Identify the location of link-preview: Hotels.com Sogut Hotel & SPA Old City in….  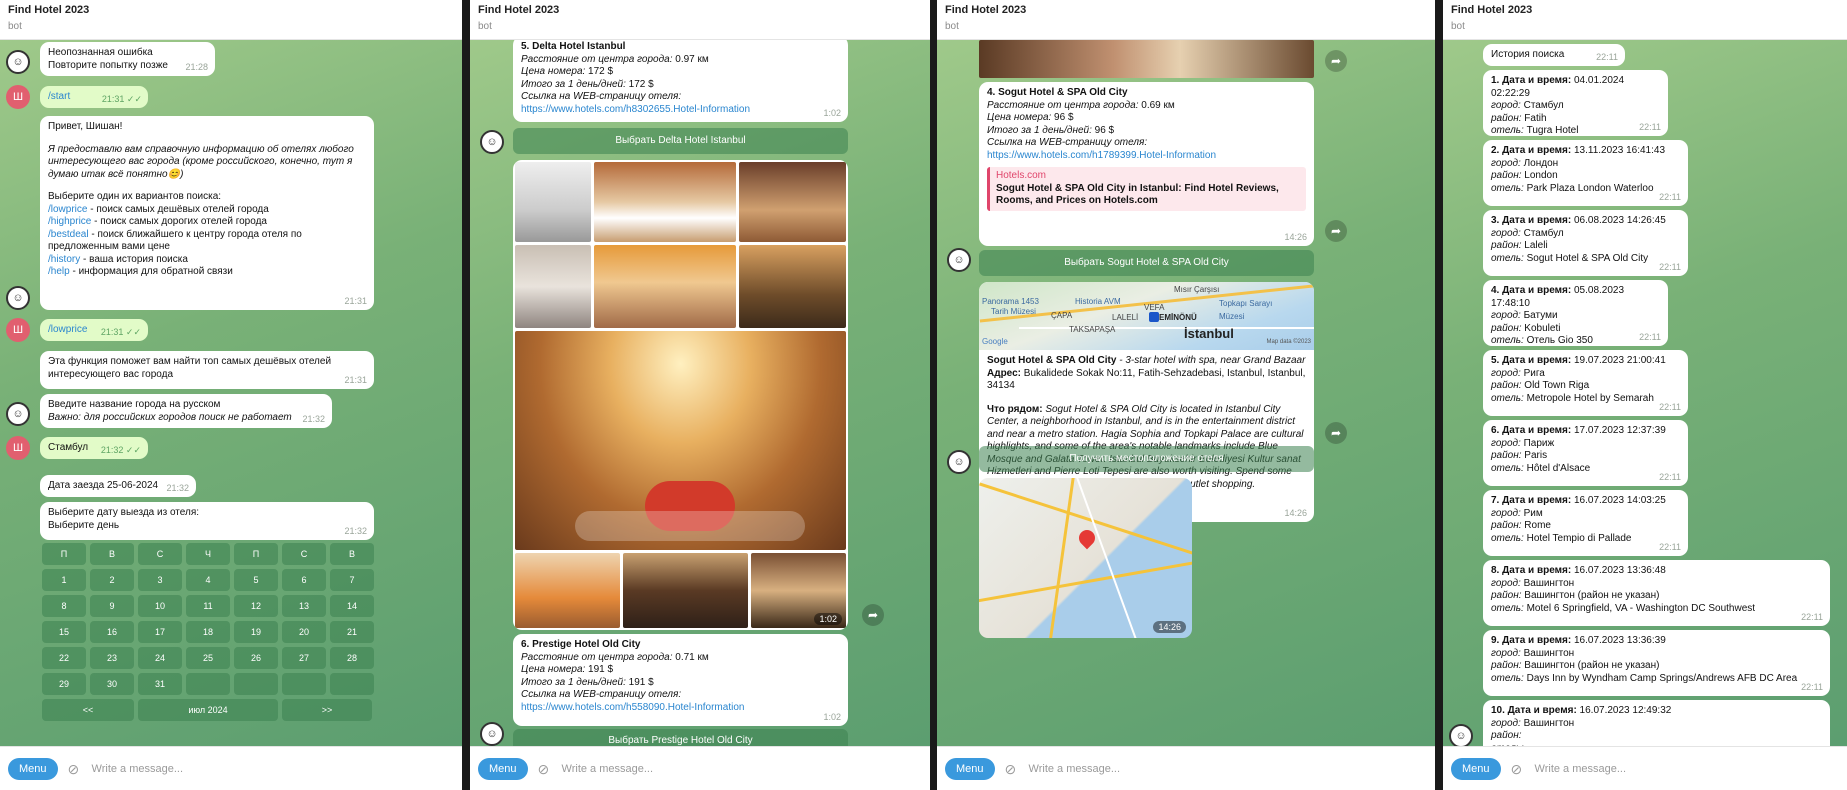
(1146, 189).